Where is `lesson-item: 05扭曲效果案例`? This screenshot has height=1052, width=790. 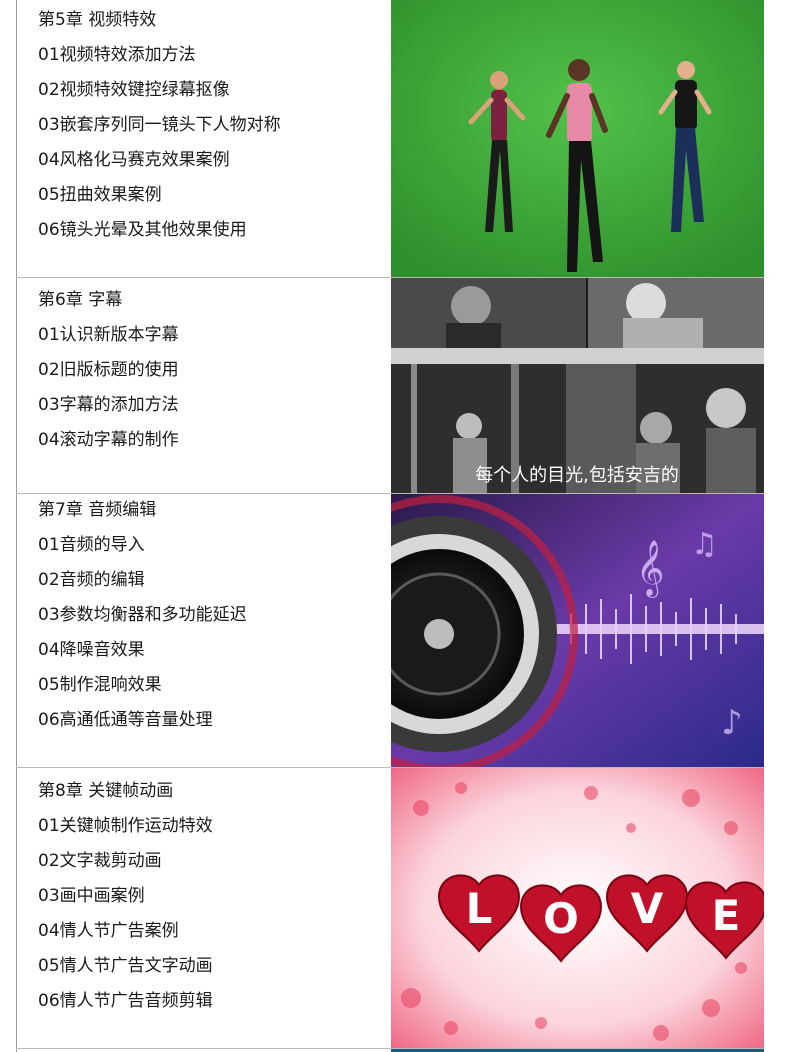
lesson-item: 05扭曲效果案例 is located at coordinates (100, 195).